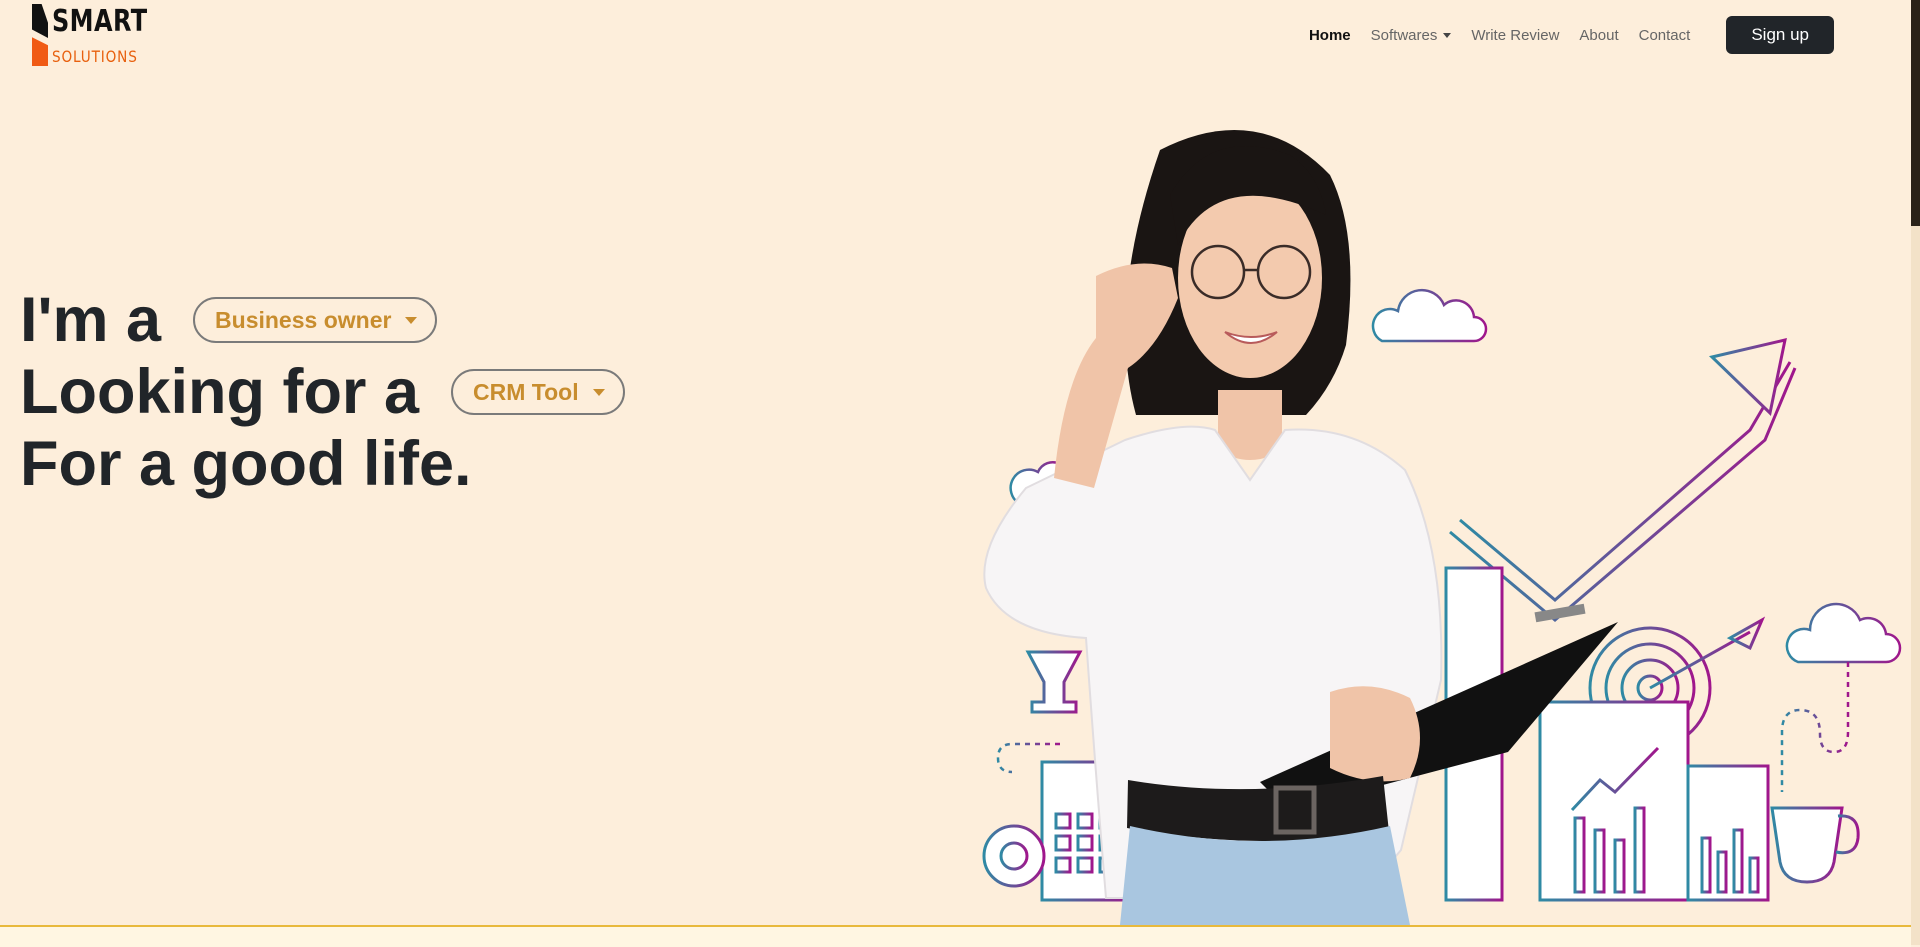  Describe the element at coordinates (246, 464) in the screenshot. I see `hero-line-tagline: For a good life.` at that location.